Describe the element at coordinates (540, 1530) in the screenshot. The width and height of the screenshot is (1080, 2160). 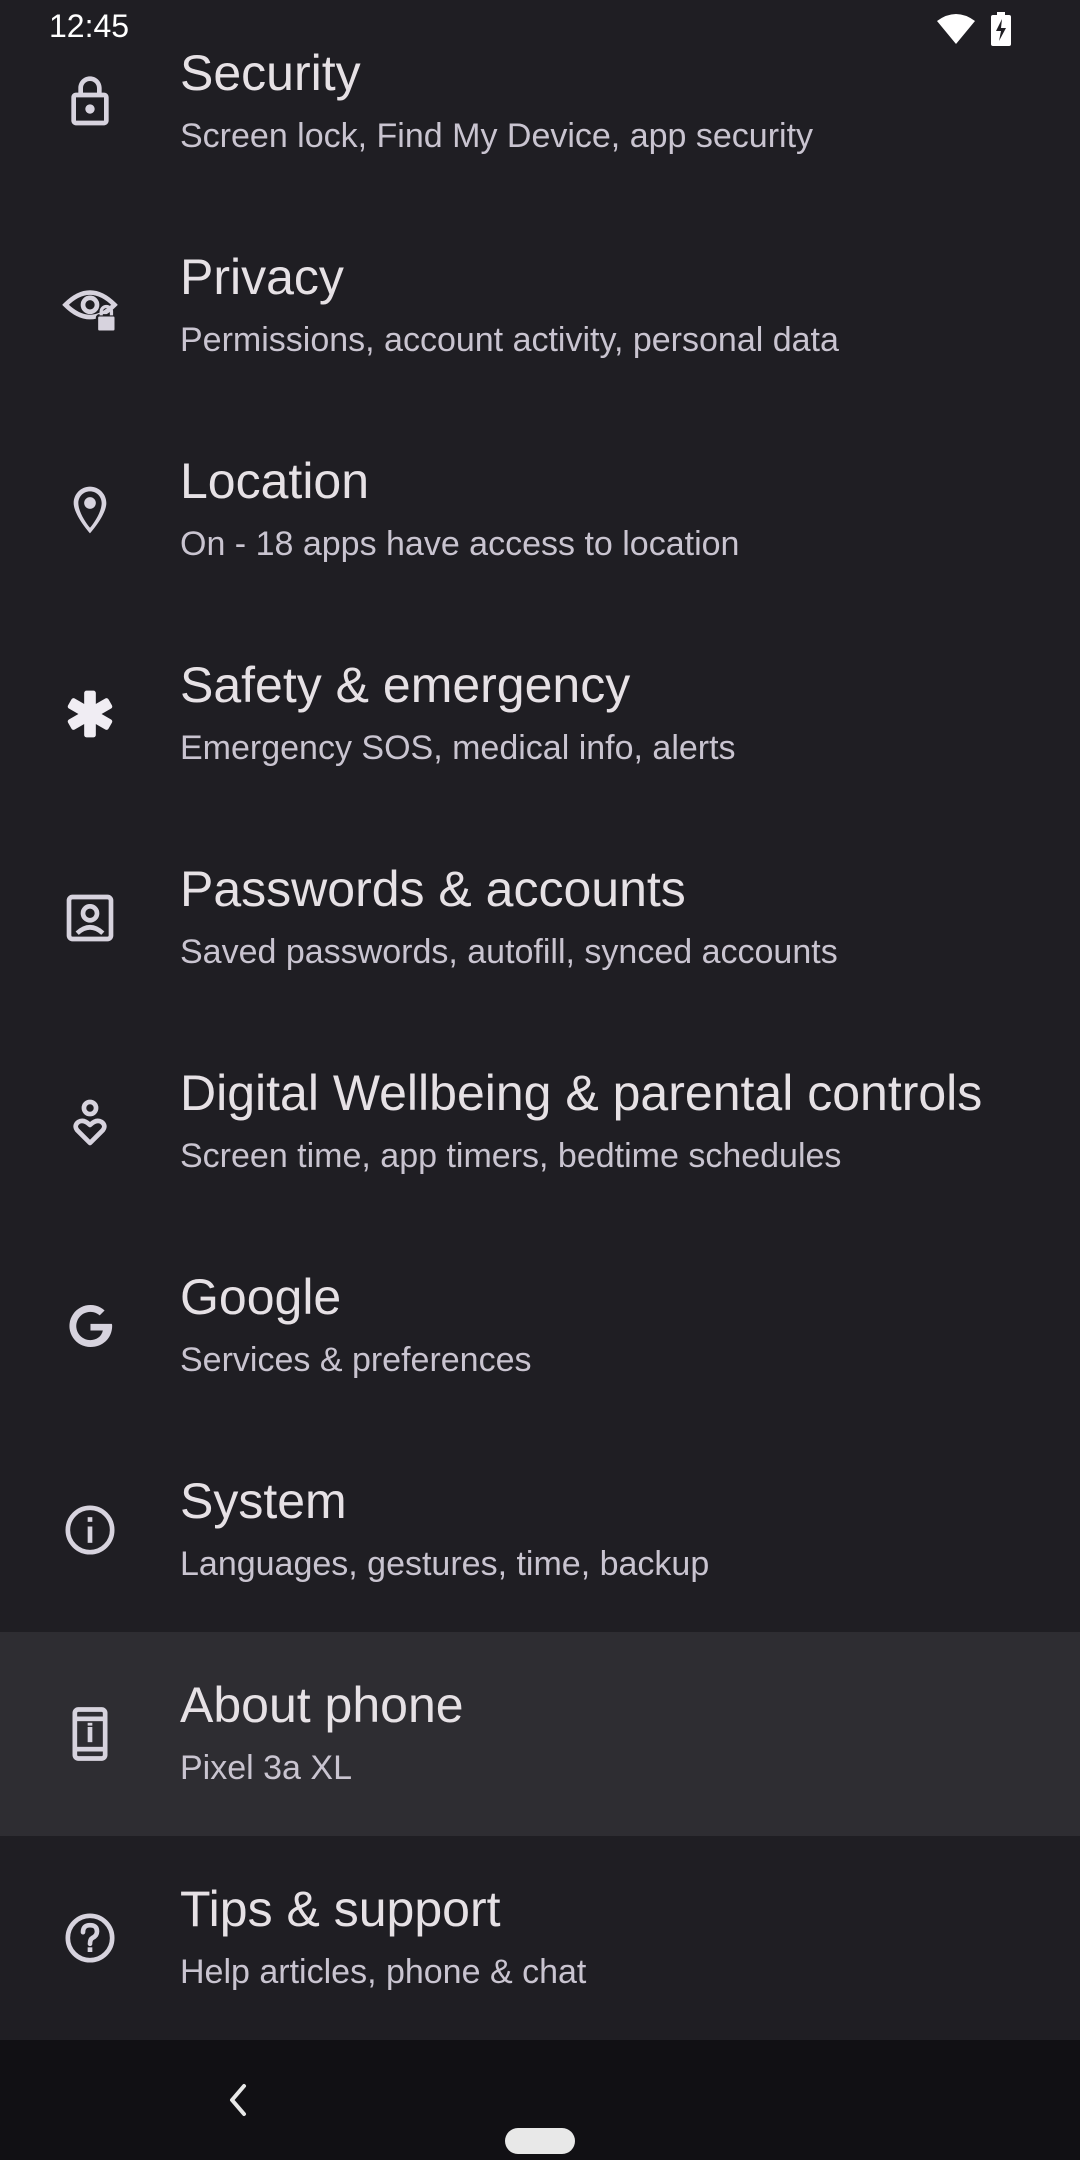
I see `settings-item-system: System Languages, gestures, time, backup` at that location.